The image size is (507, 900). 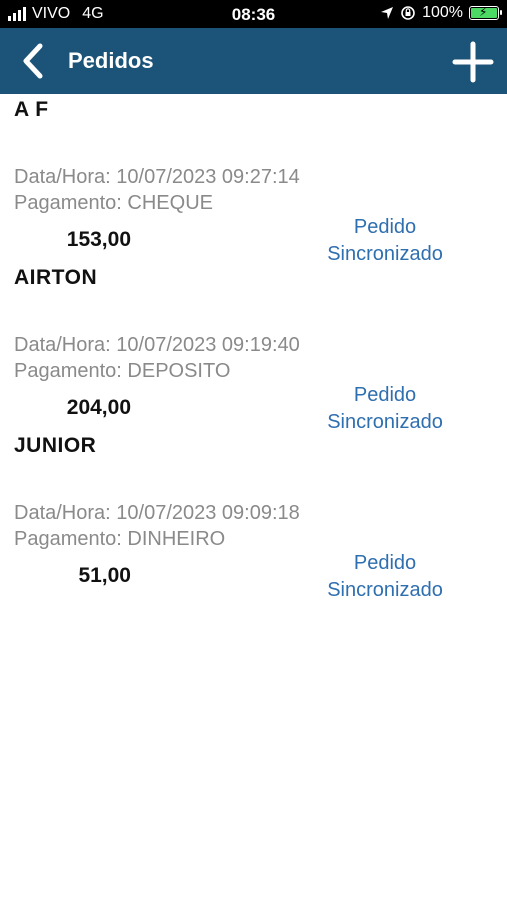 What do you see at coordinates (55, 445) in the screenshot?
I see `order-client-name: JUNIOR` at bounding box center [55, 445].